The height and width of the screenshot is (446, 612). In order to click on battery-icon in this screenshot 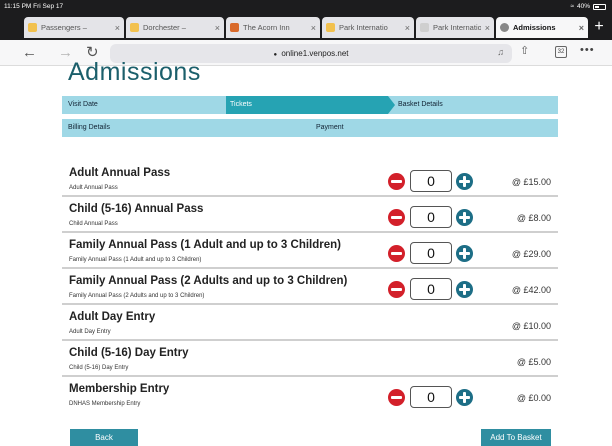, I will do `click(599, 6)`.